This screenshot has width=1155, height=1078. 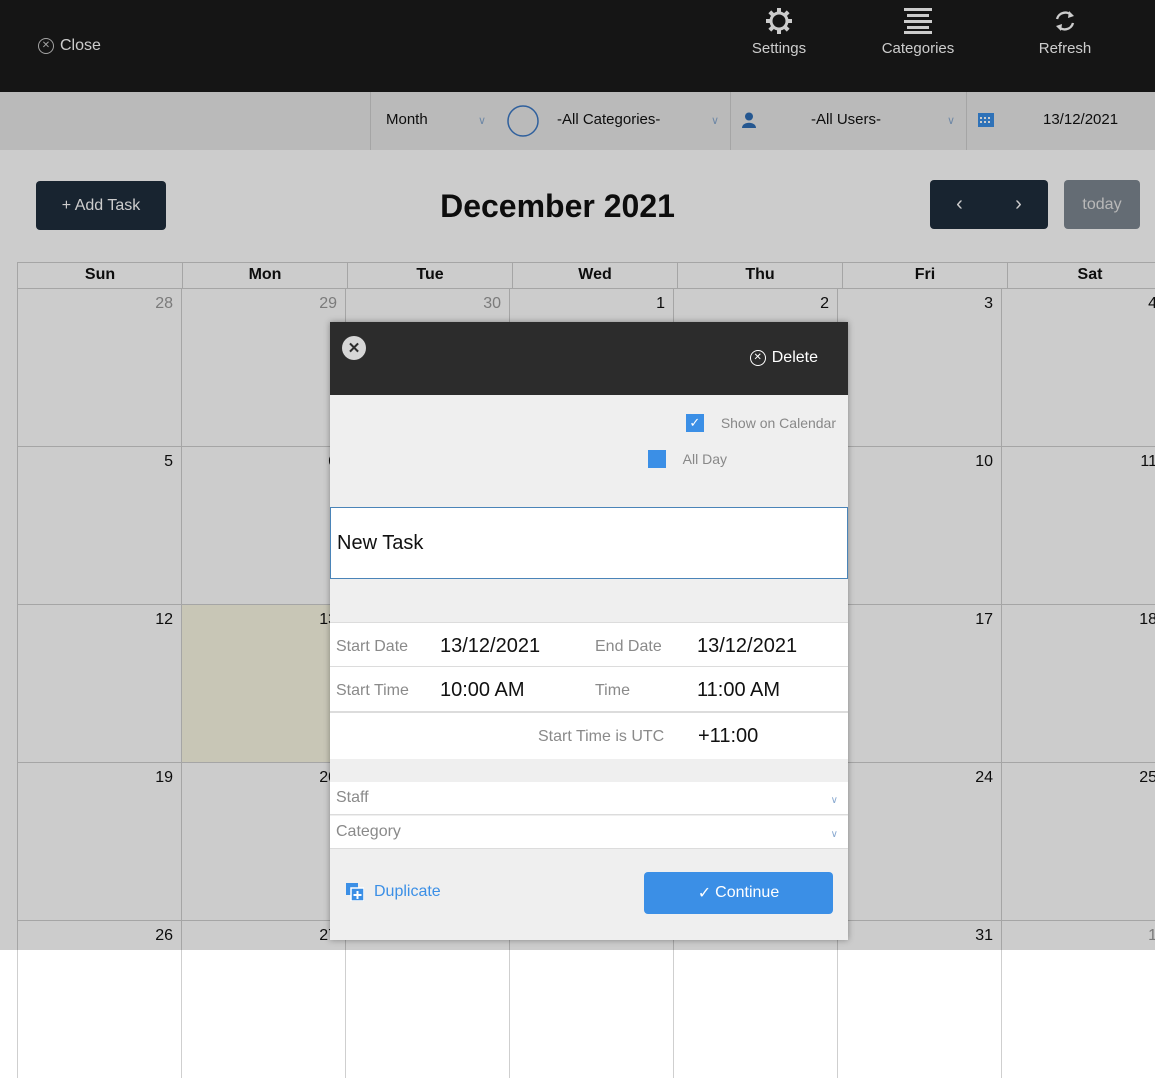 I want to click on delete-icon: ✕, so click(x=757, y=358).